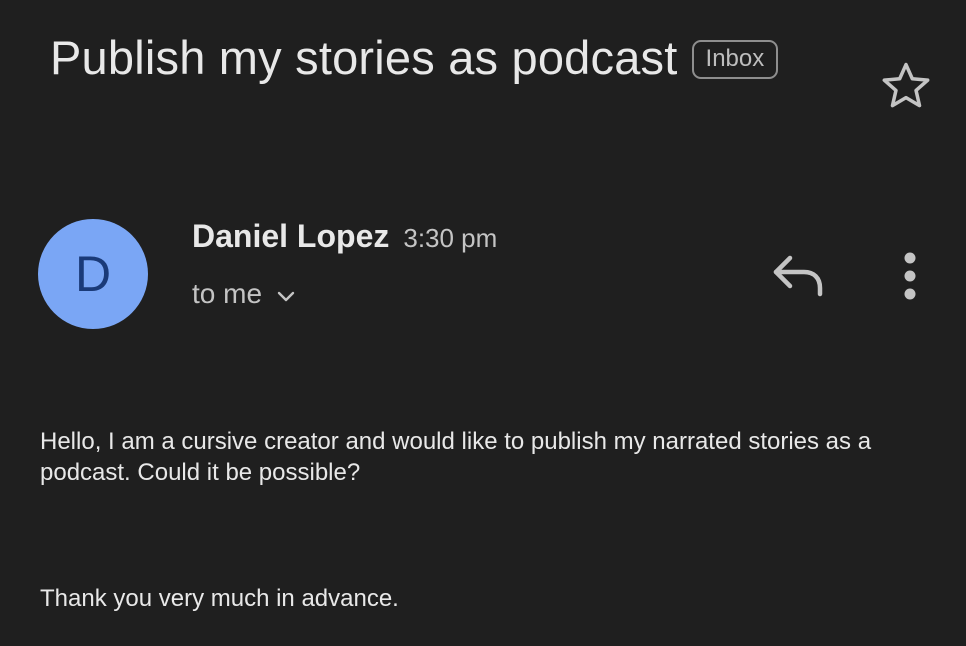 Image resolution: width=966 pixels, height=646 pixels. Describe the element at coordinates (450, 238) in the screenshot. I see `sent-time: 3:30 pm` at that location.